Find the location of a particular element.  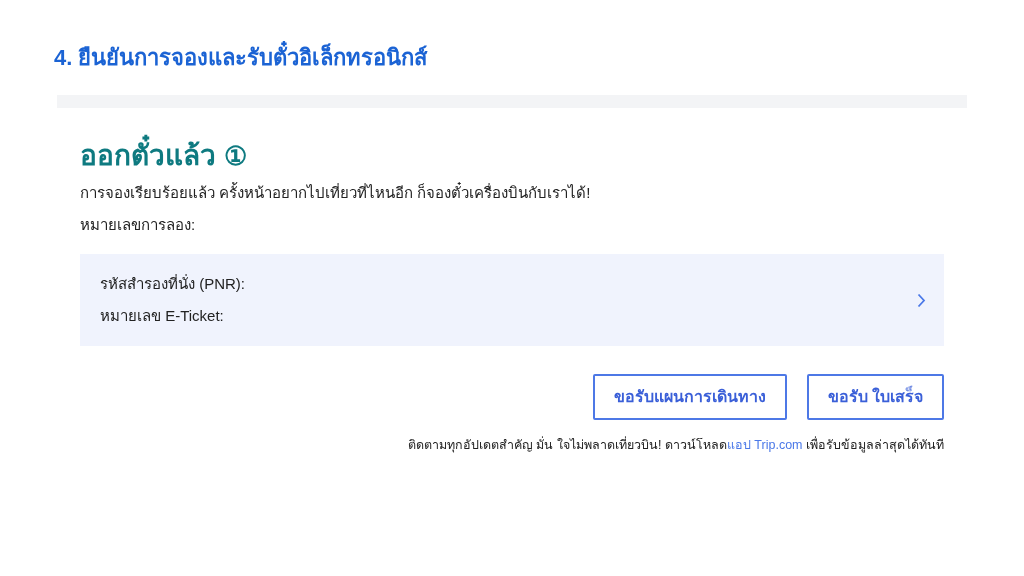

chevron-right-icon is located at coordinates (921, 300).